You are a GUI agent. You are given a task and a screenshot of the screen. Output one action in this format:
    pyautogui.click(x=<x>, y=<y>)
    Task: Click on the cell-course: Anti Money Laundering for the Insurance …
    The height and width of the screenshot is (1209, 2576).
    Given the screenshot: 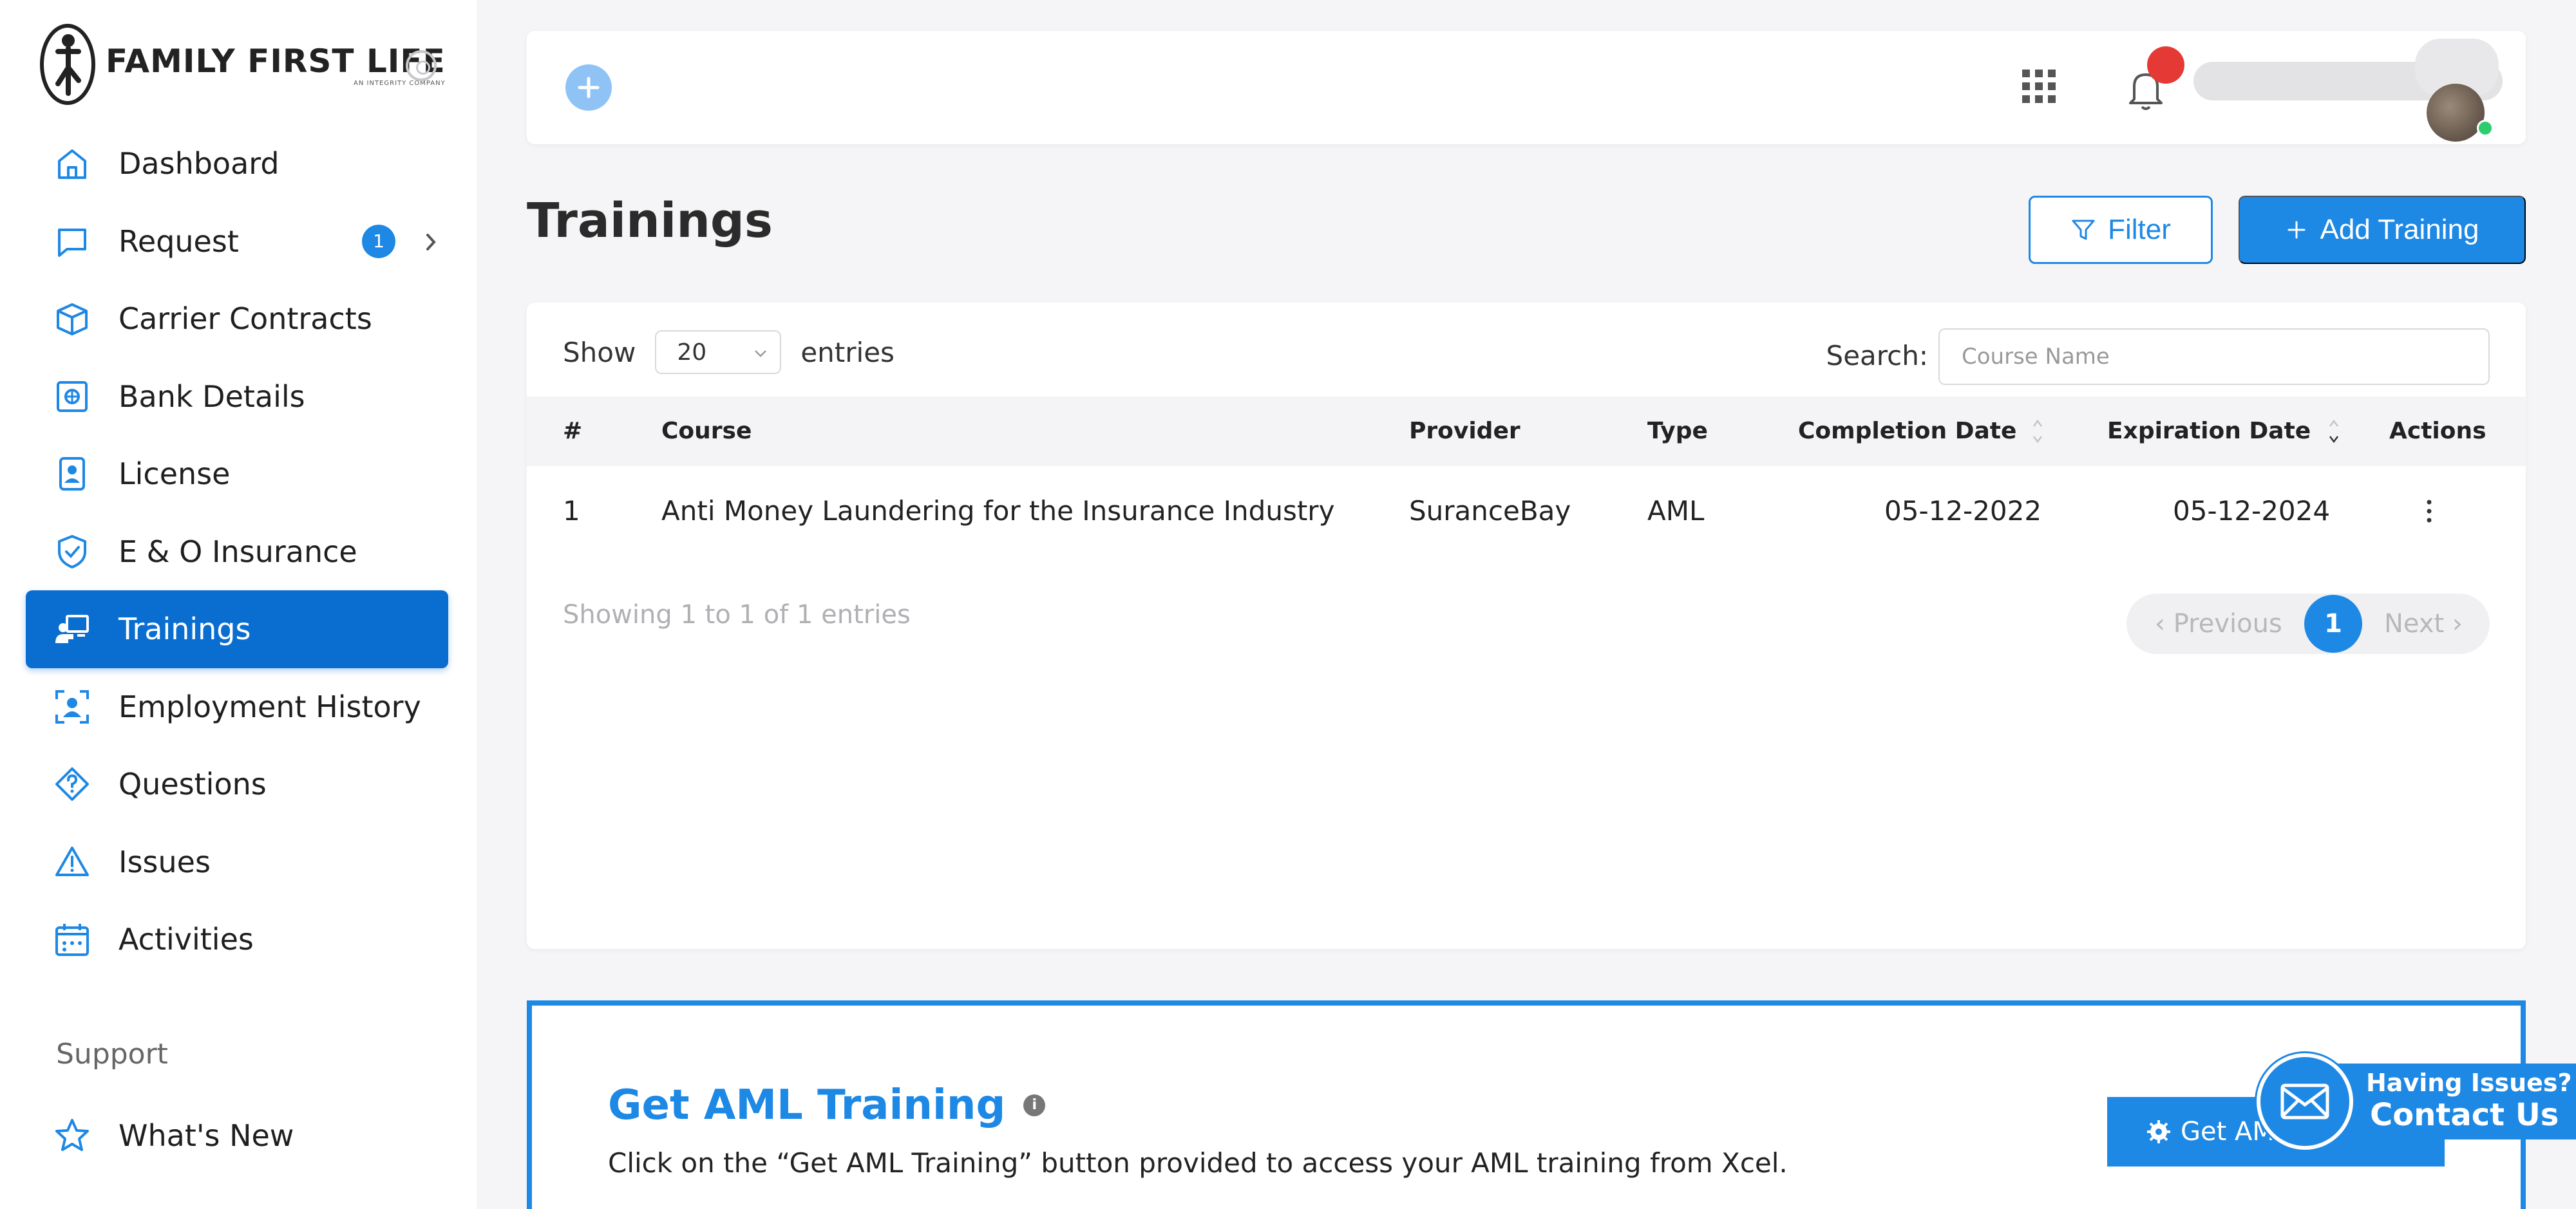 What is the action you would take?
    pyautogui.click(x=998, y=511)
    